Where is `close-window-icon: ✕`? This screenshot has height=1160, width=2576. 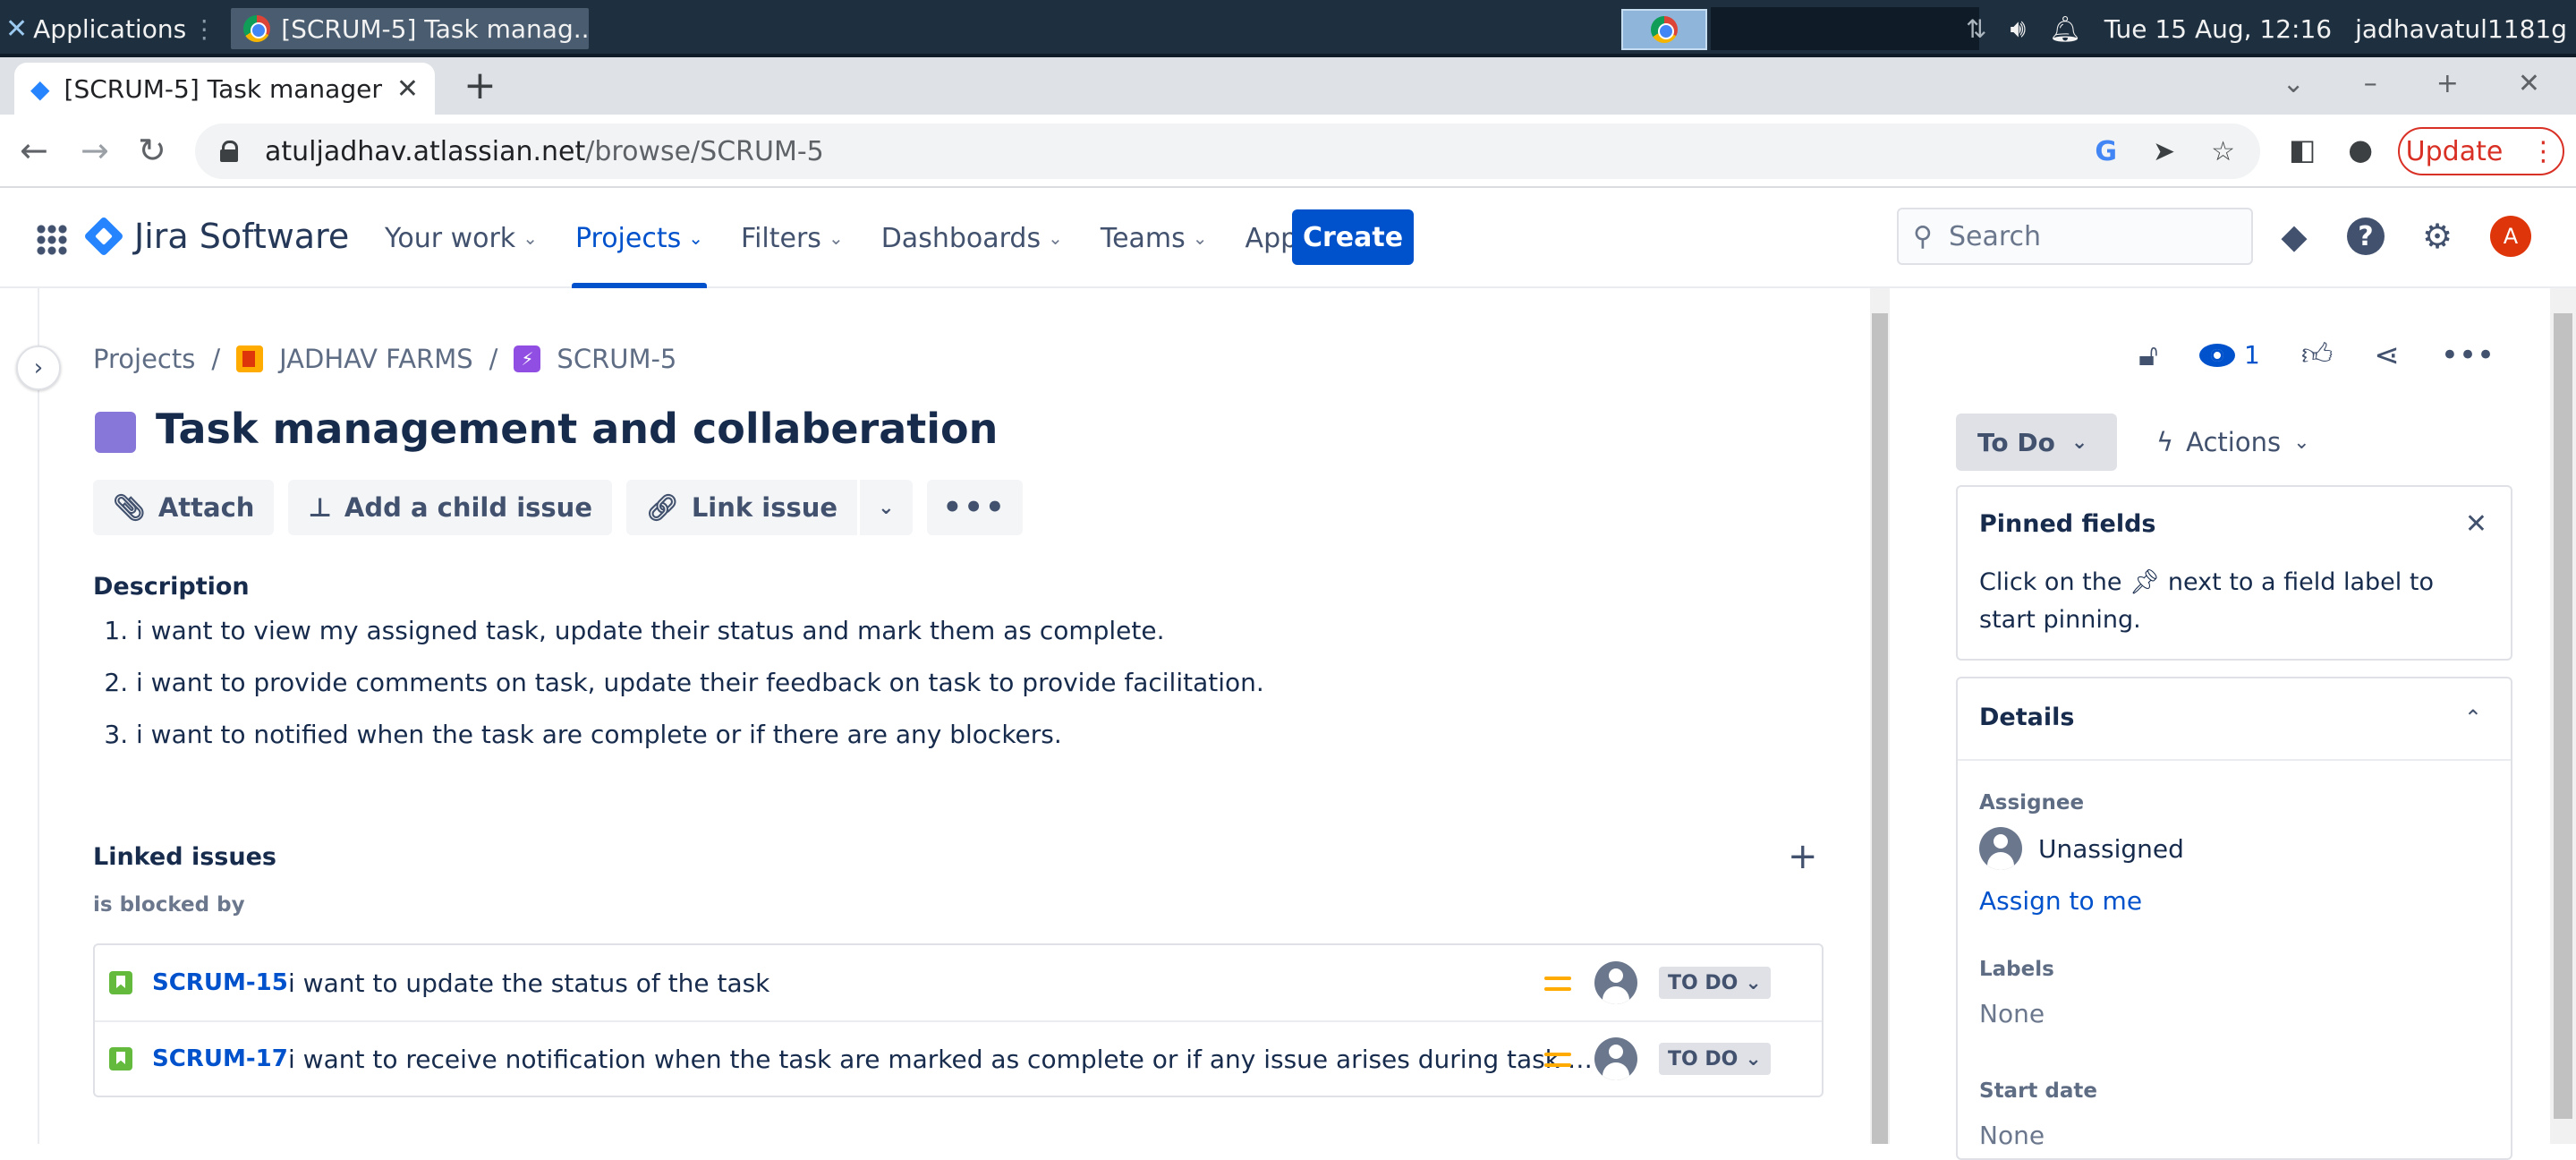
close-window-icon: ✕ is located at coordinates (2529, 83).